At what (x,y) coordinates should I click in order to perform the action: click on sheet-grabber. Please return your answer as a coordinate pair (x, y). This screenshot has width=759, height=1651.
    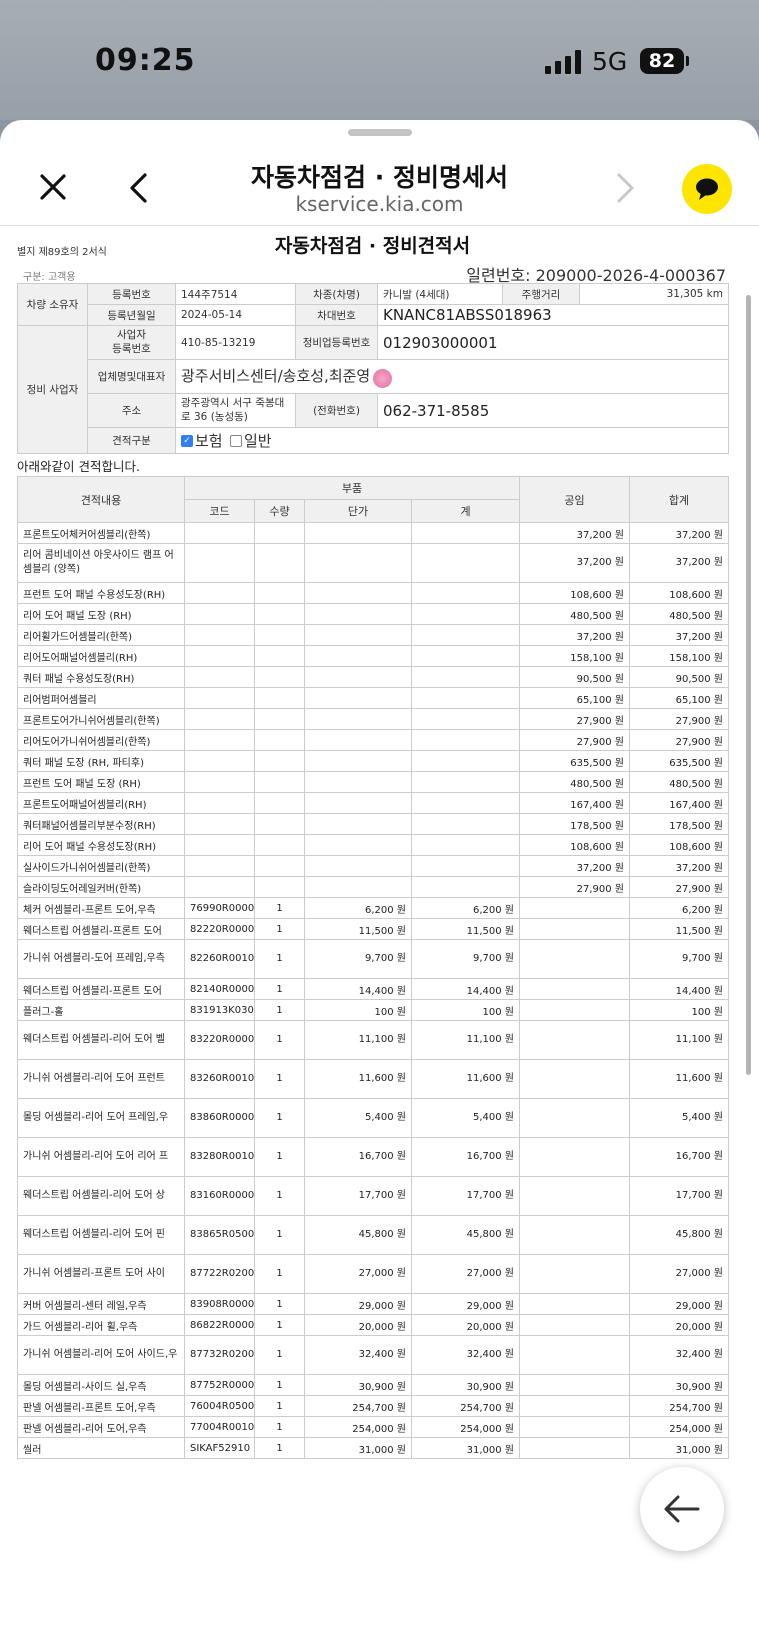
    Looking at the image, I should click on (380, 132).